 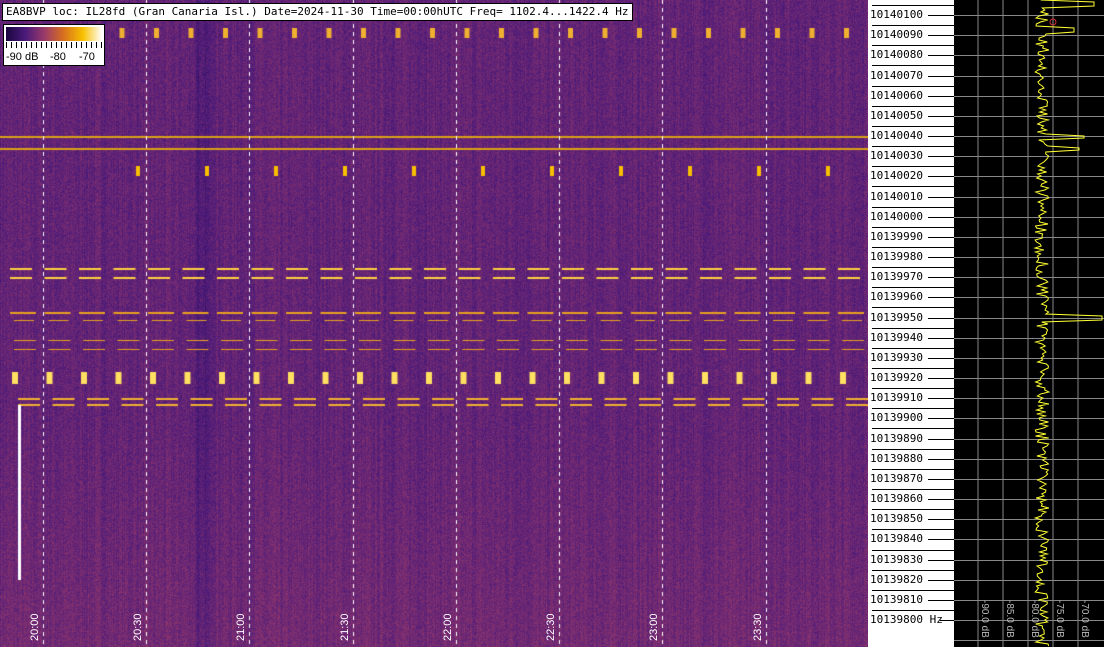 I want to click on frequency-tick-label: 10140050, so click(x=896, y=115).